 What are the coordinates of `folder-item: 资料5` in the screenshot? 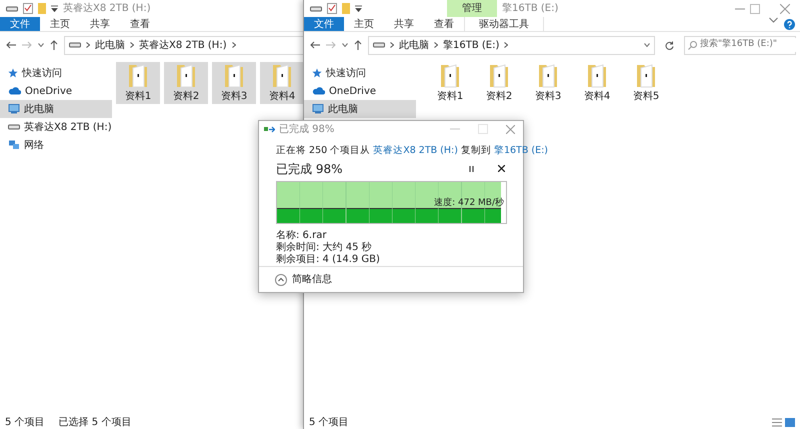 It's located at (646, 83).